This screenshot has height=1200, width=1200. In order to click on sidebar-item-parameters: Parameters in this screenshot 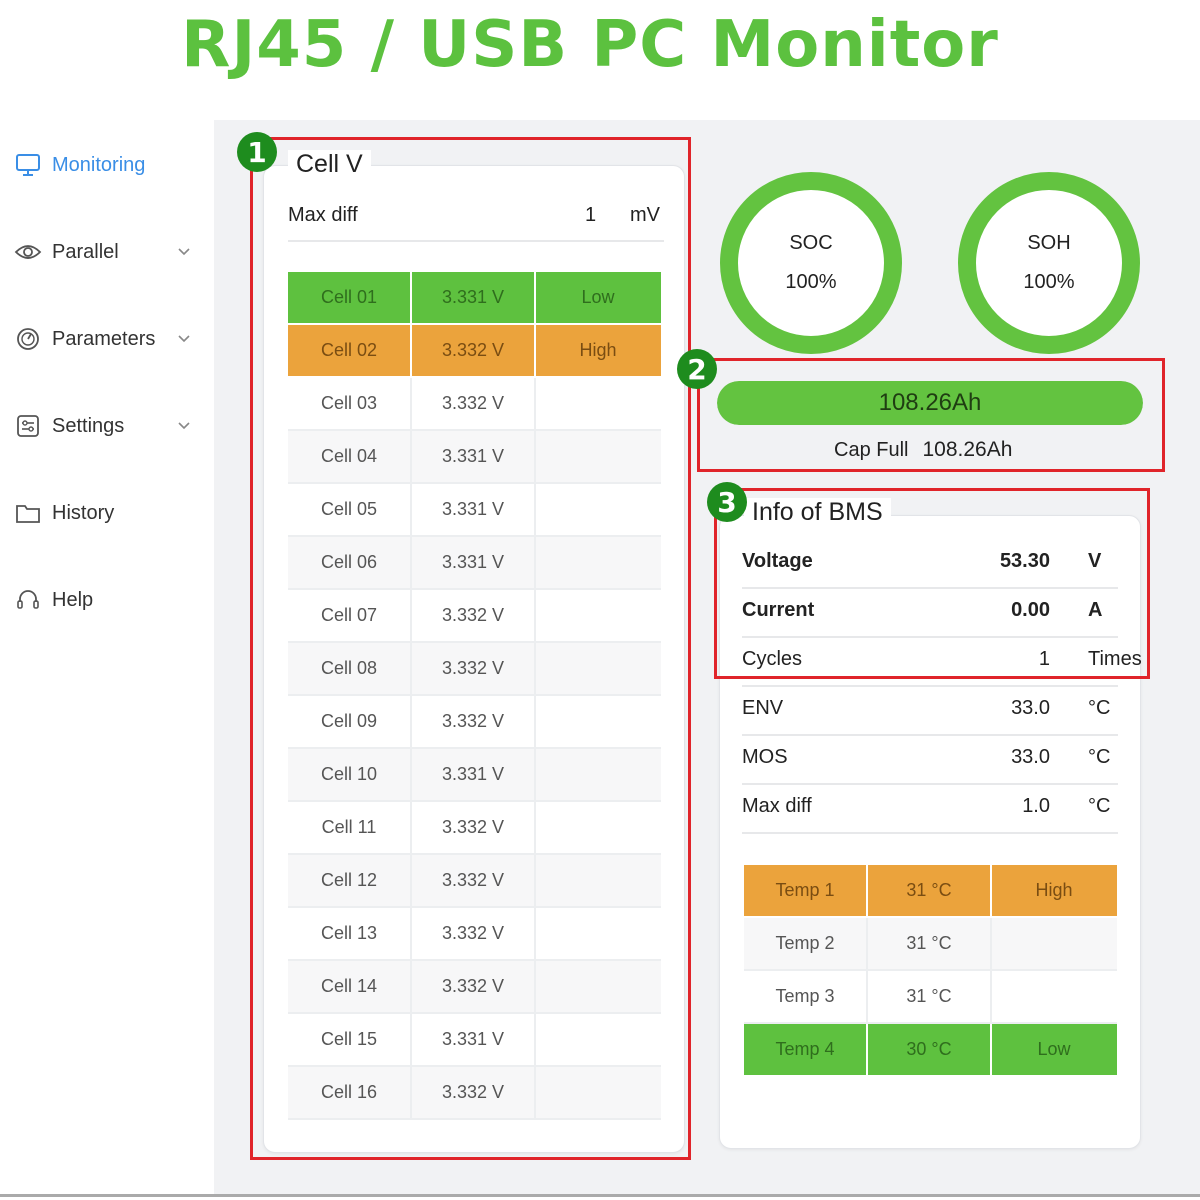, I will do `click(104, 339)`.